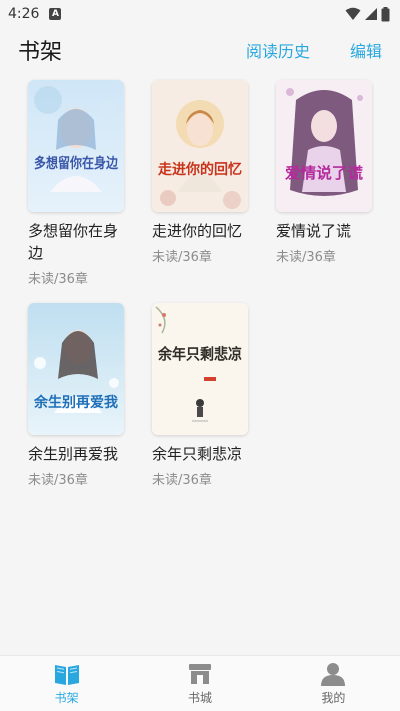 The height and width of the screenshot is (711, 400). What do you see at coordinates (333, 697) in the screenshot?
I see `nav-mine-label: 我的` at bounding box center [333, 697].